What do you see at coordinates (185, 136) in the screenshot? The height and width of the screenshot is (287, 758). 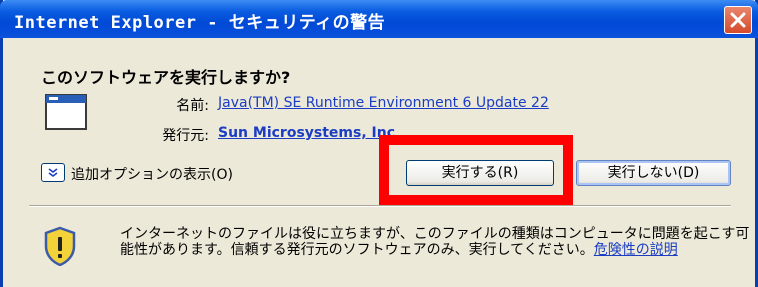 I see `publisher-label: 発行元:` at bounding box center [185, 136].